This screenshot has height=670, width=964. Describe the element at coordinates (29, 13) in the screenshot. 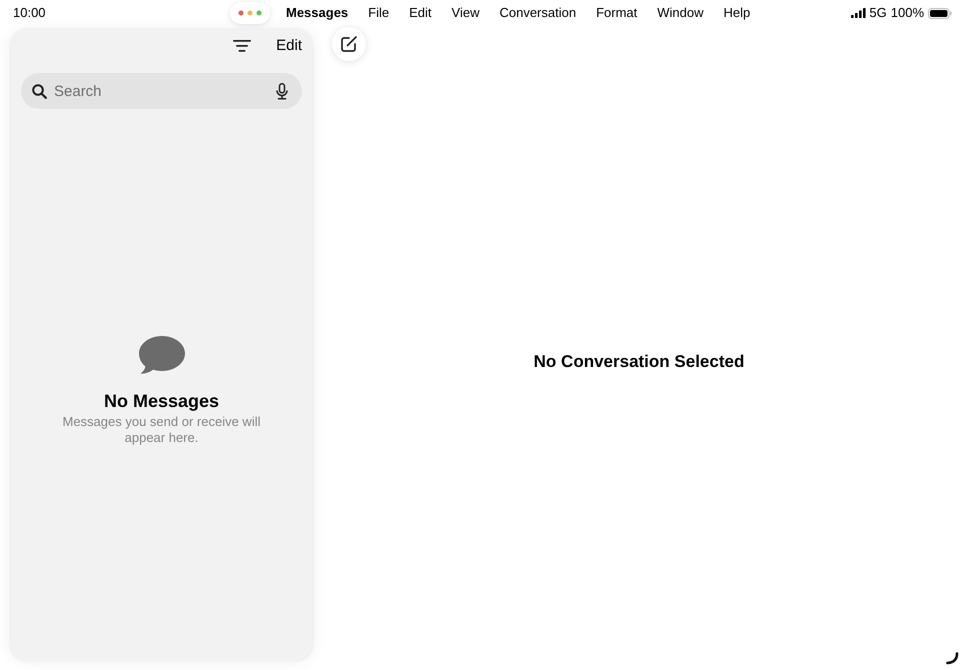

I see `status-time: 10:00` at that location.